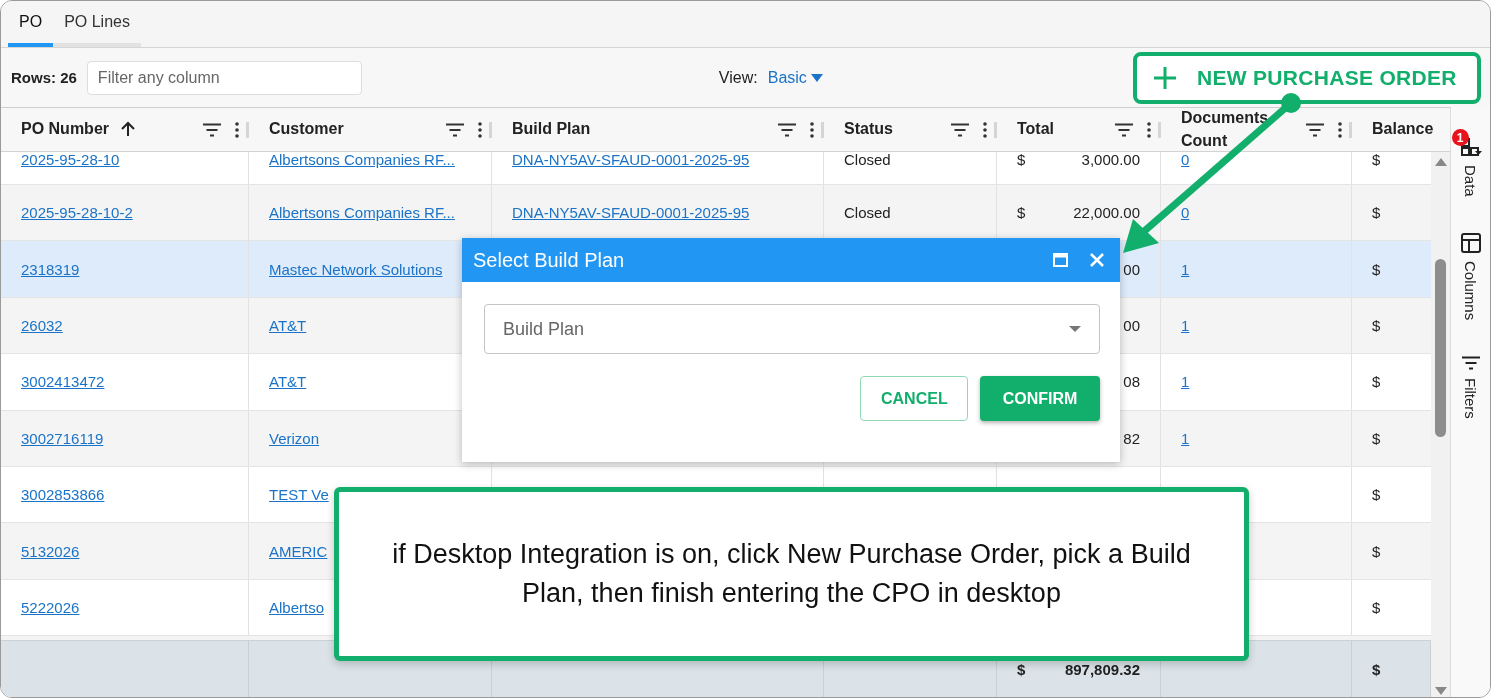 The image size is (1491, 698). I want to click on maximize-icon, so click(1060, 260).